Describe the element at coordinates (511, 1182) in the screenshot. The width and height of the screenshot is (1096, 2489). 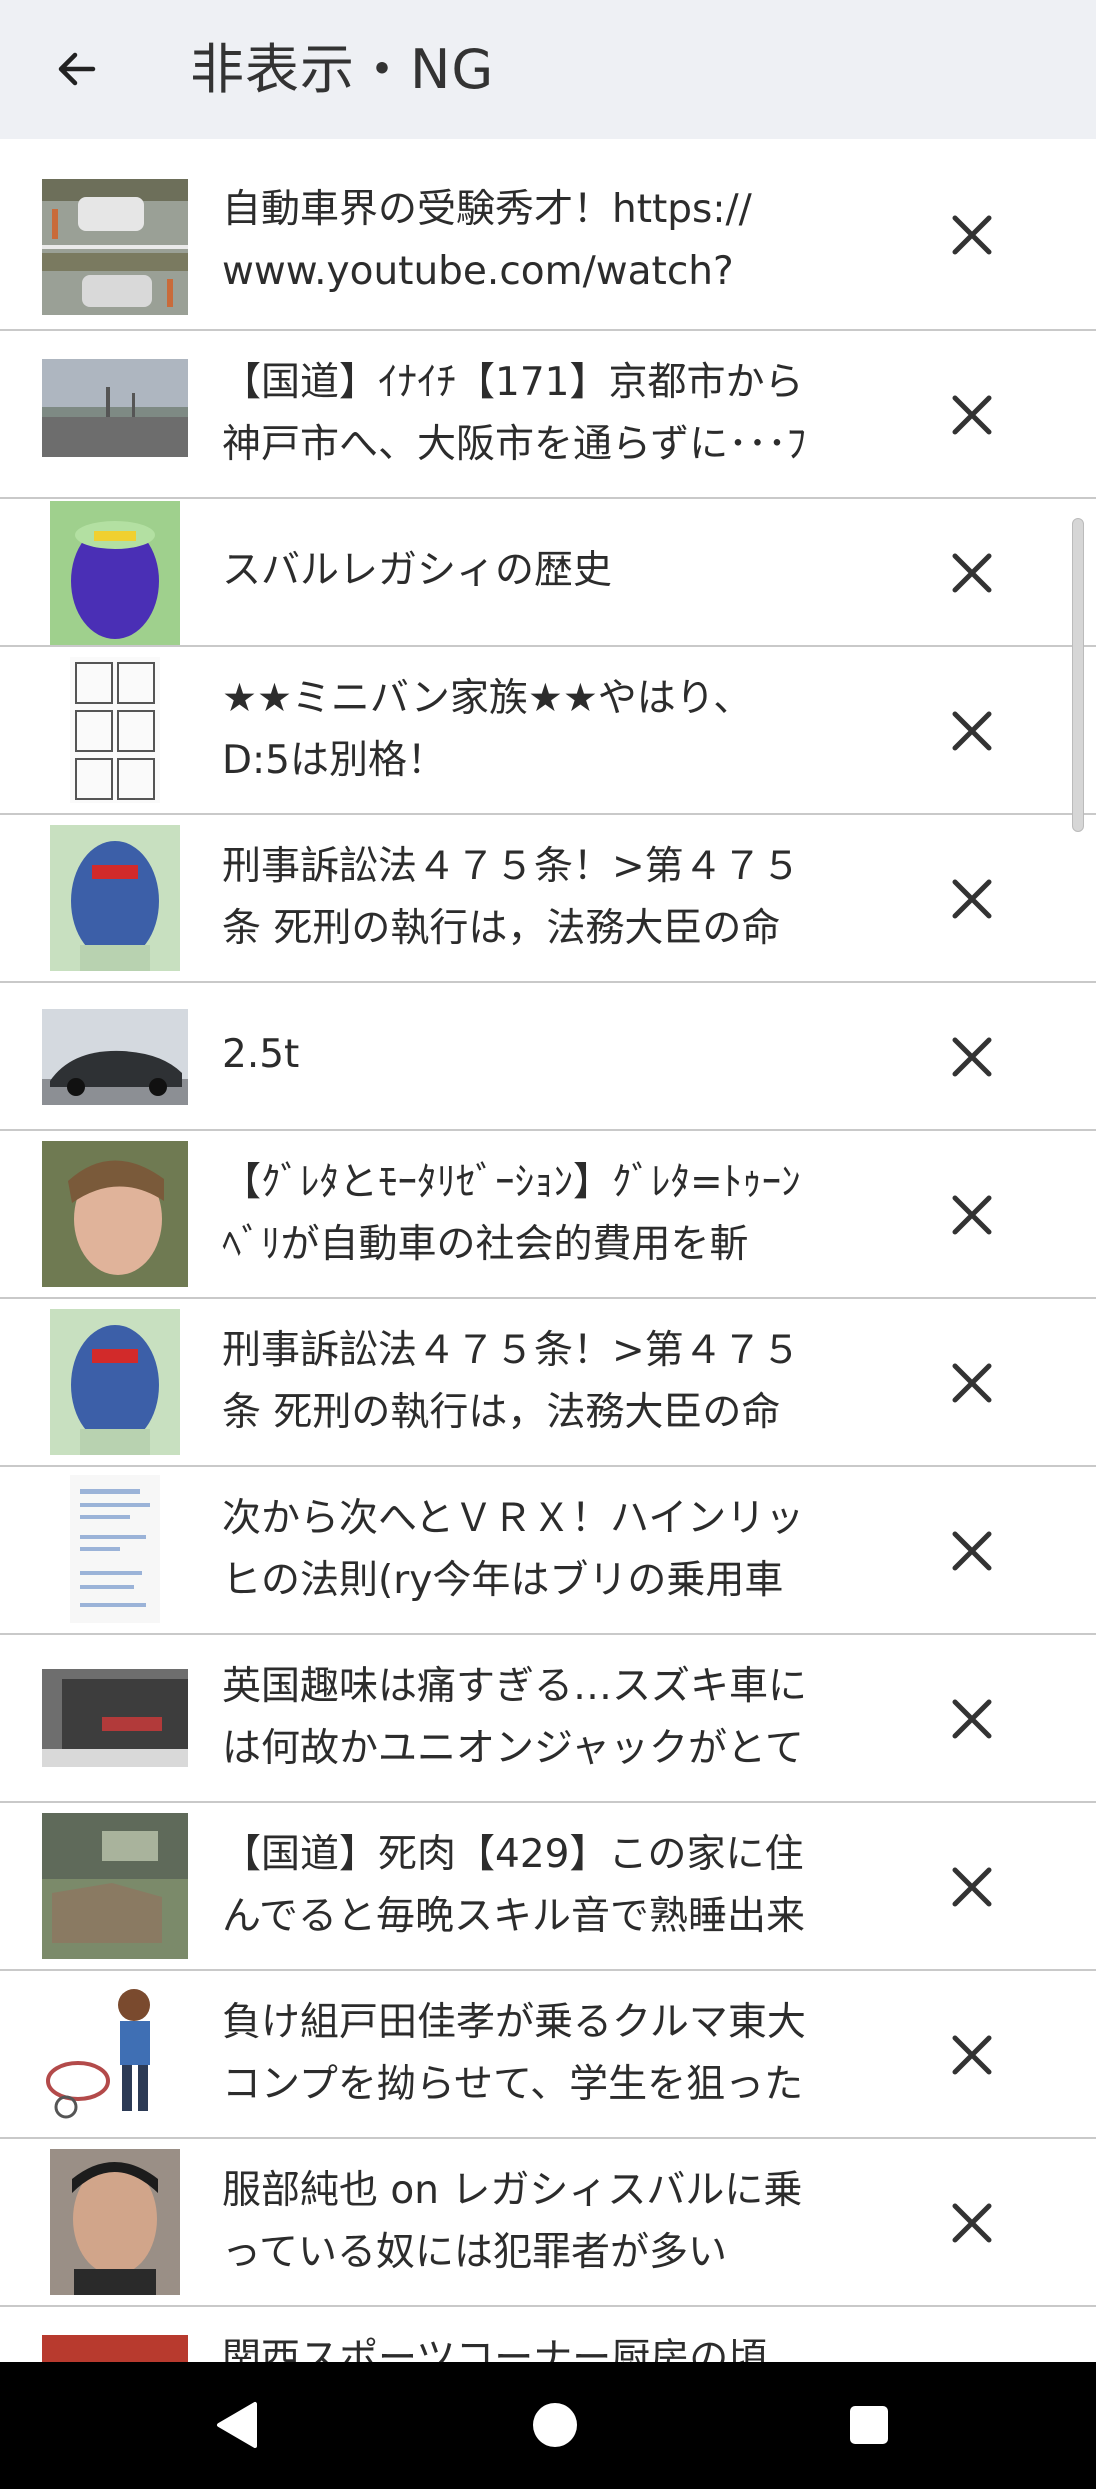
I see `item-title-line1: 【ｸﾞﾚﾀとﾓｰﾀﾘｾﾞｰｼｮﾝ】ｸﾞﾚﾀ=ﾄｩｰﾝ` at that location.